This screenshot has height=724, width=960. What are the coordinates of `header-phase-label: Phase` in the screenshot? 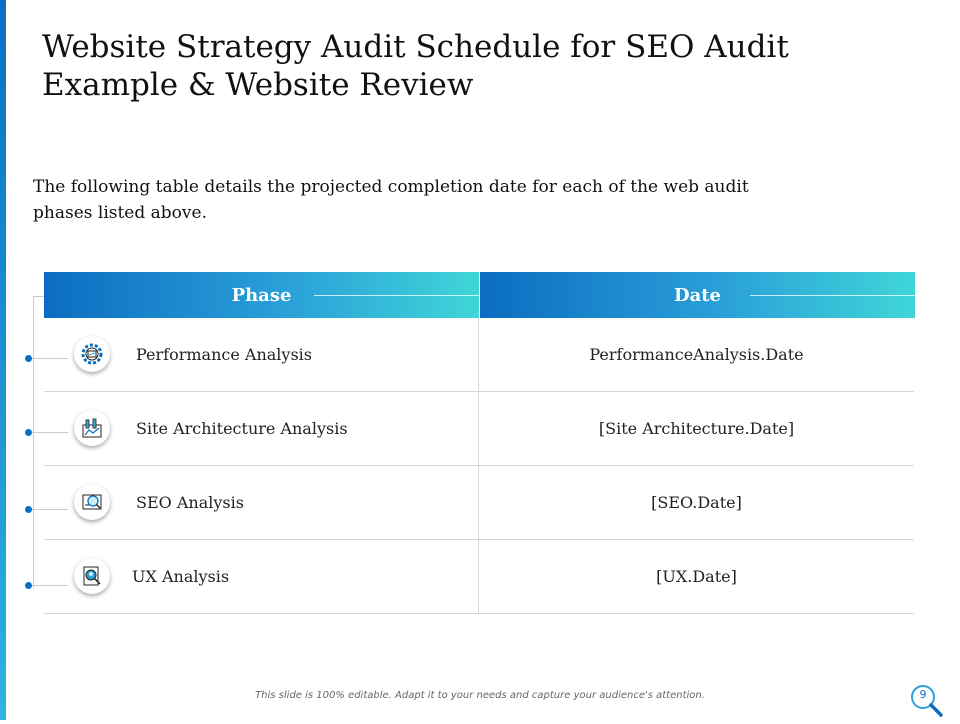 It's located at (261, 295).